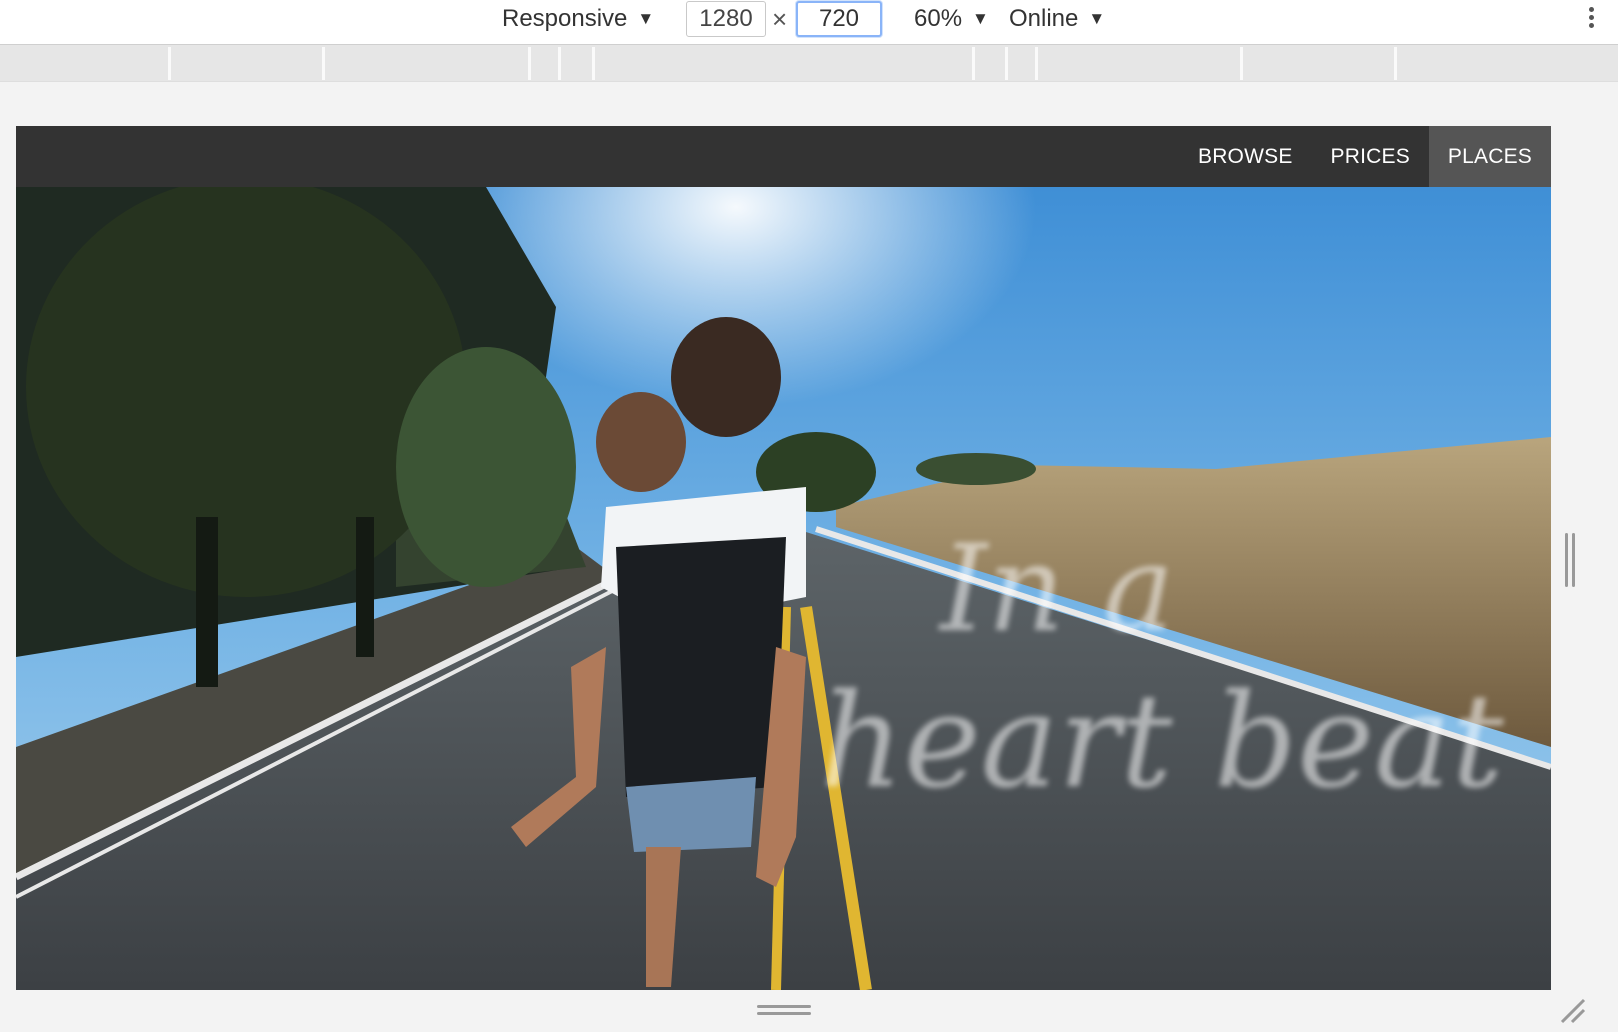  Describe the element at coordinates (1245, 156) in the screenshot. I see `nav-browse: BROWSE` at that location.